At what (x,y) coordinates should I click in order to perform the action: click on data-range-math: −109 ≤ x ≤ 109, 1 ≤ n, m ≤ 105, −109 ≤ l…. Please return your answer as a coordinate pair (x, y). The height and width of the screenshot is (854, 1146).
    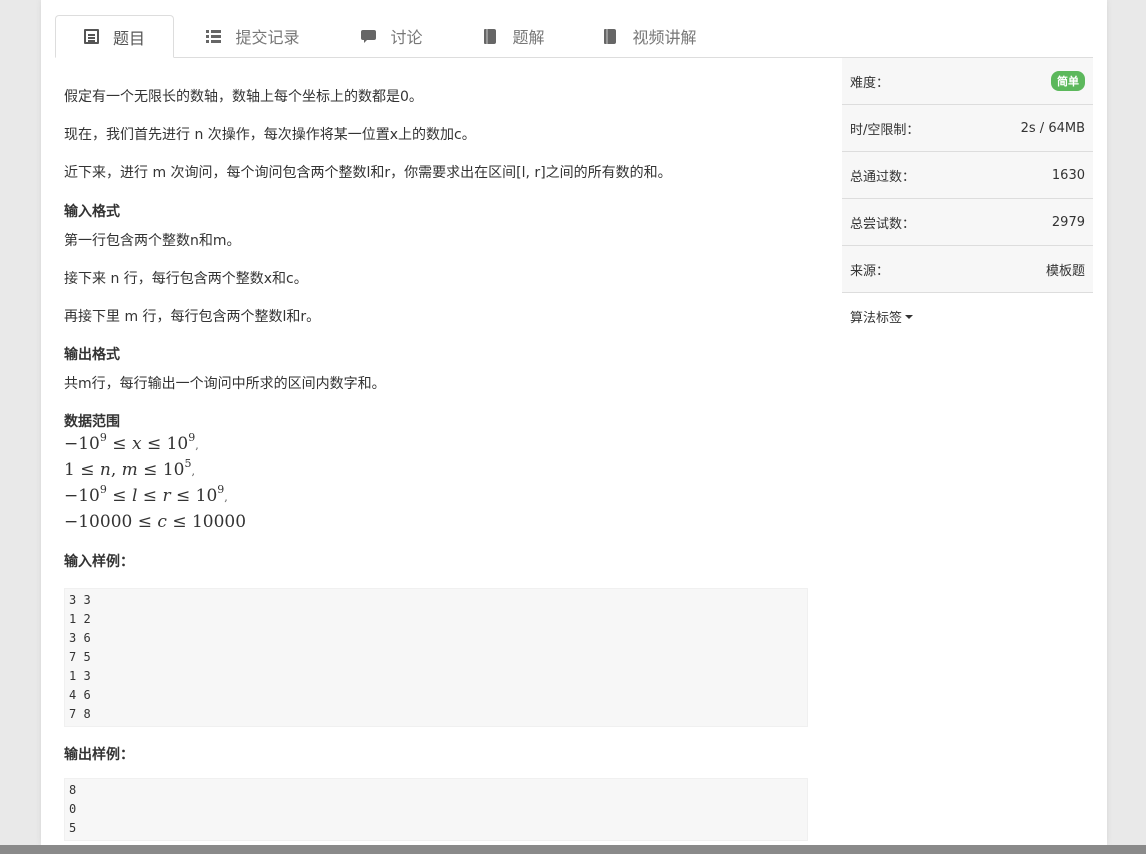
    Looking at the image, I should click on (444, 483).